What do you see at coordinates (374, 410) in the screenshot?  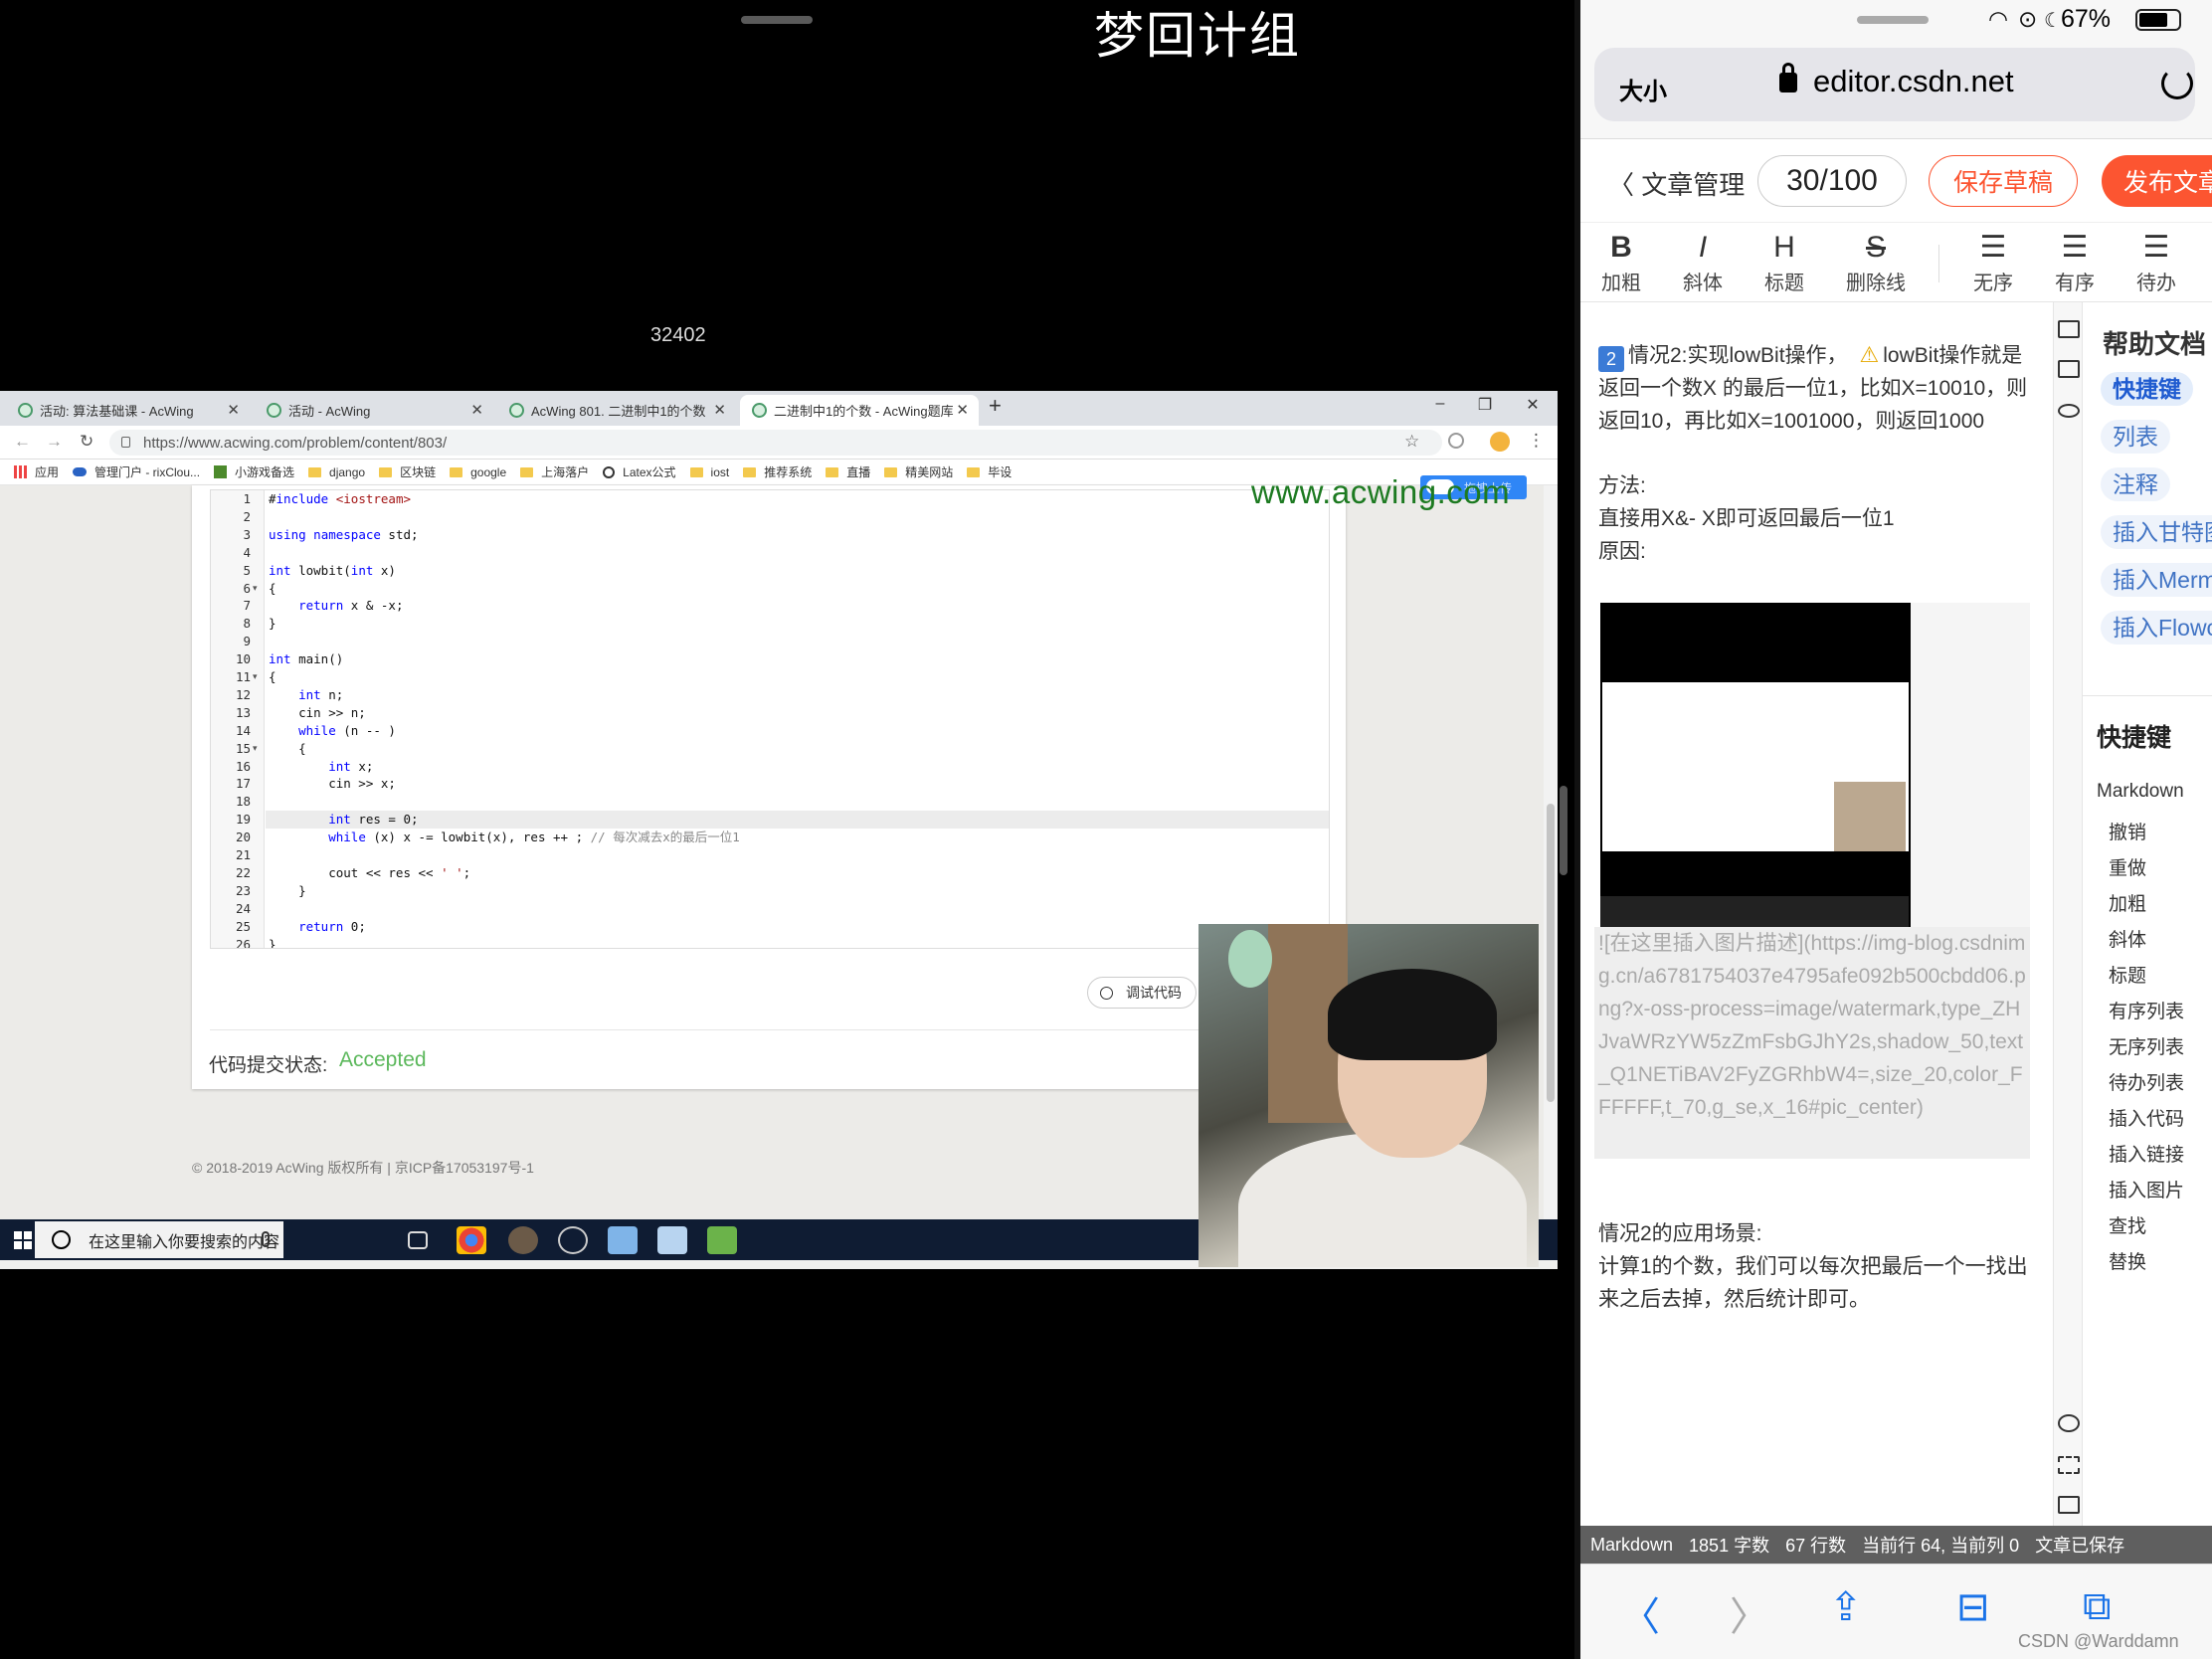 I see `tab-acwing-activity: 活动 - AcWing ✕` at bounding box center [374, 410].